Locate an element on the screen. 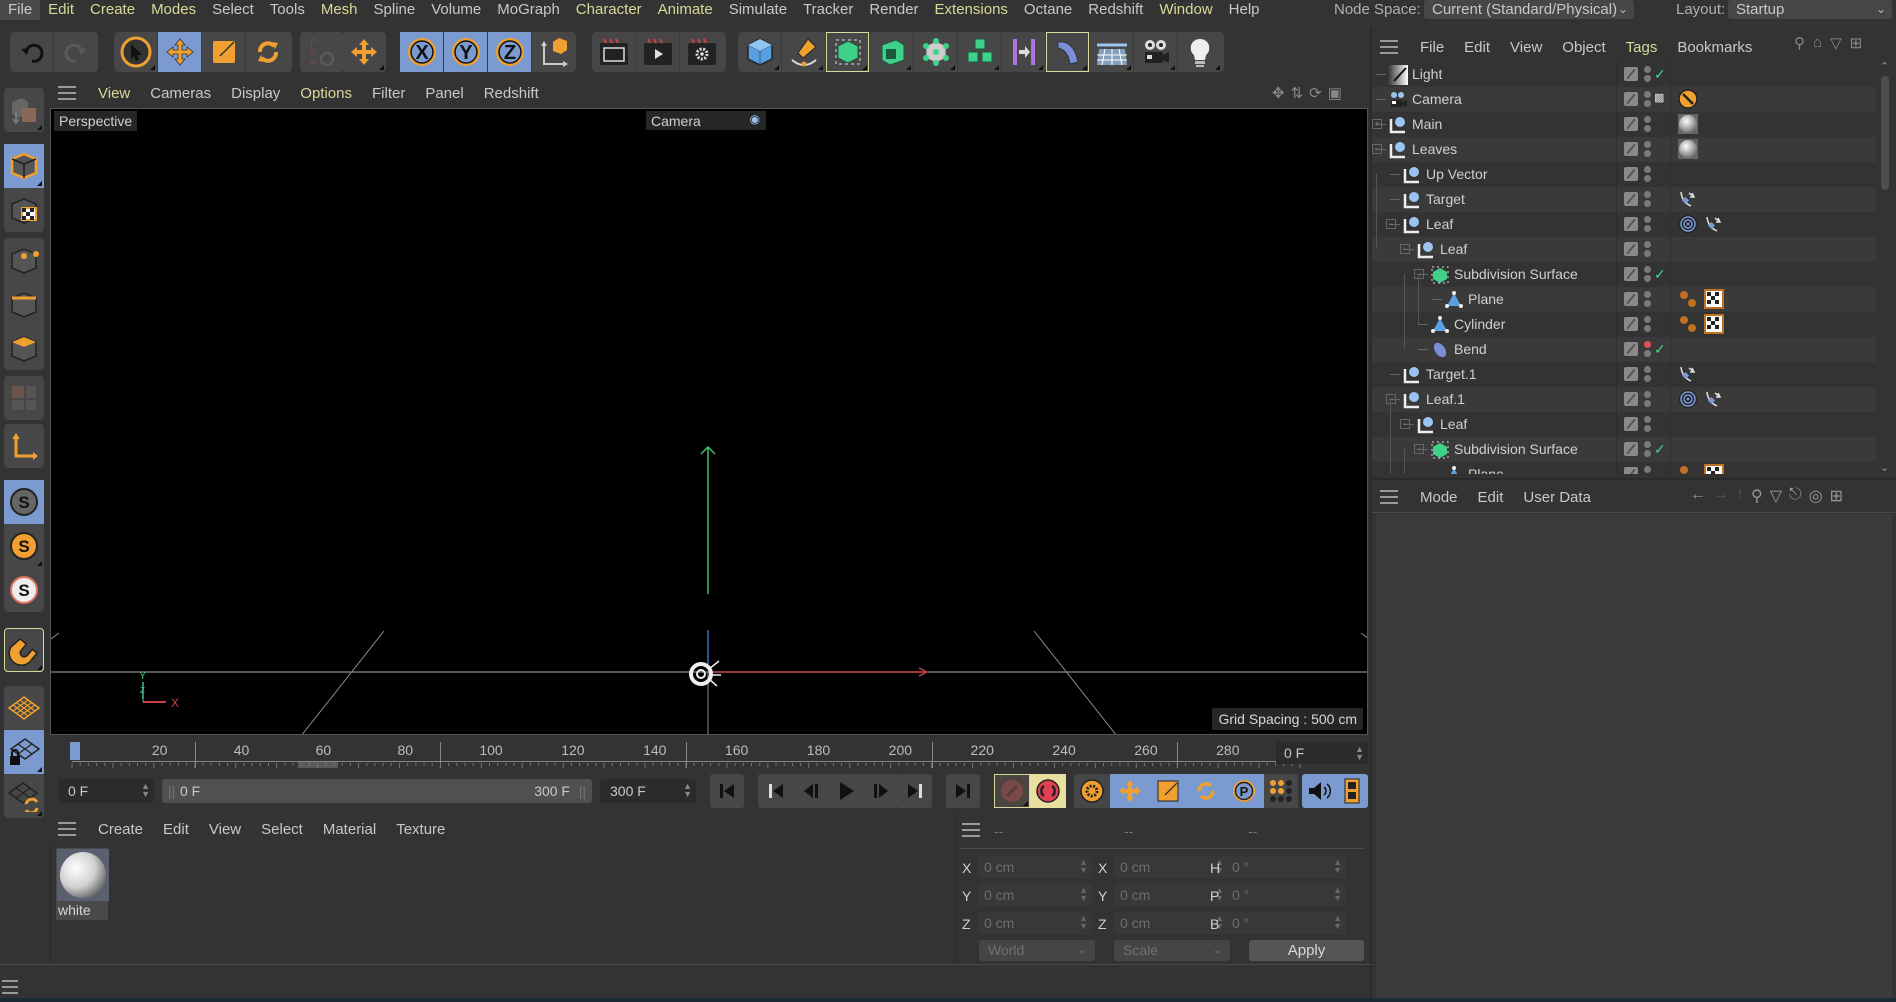 The height and width of the screenshot is (1002, 1896). scrollbar-thumb is located at coordinates (1885, 133).